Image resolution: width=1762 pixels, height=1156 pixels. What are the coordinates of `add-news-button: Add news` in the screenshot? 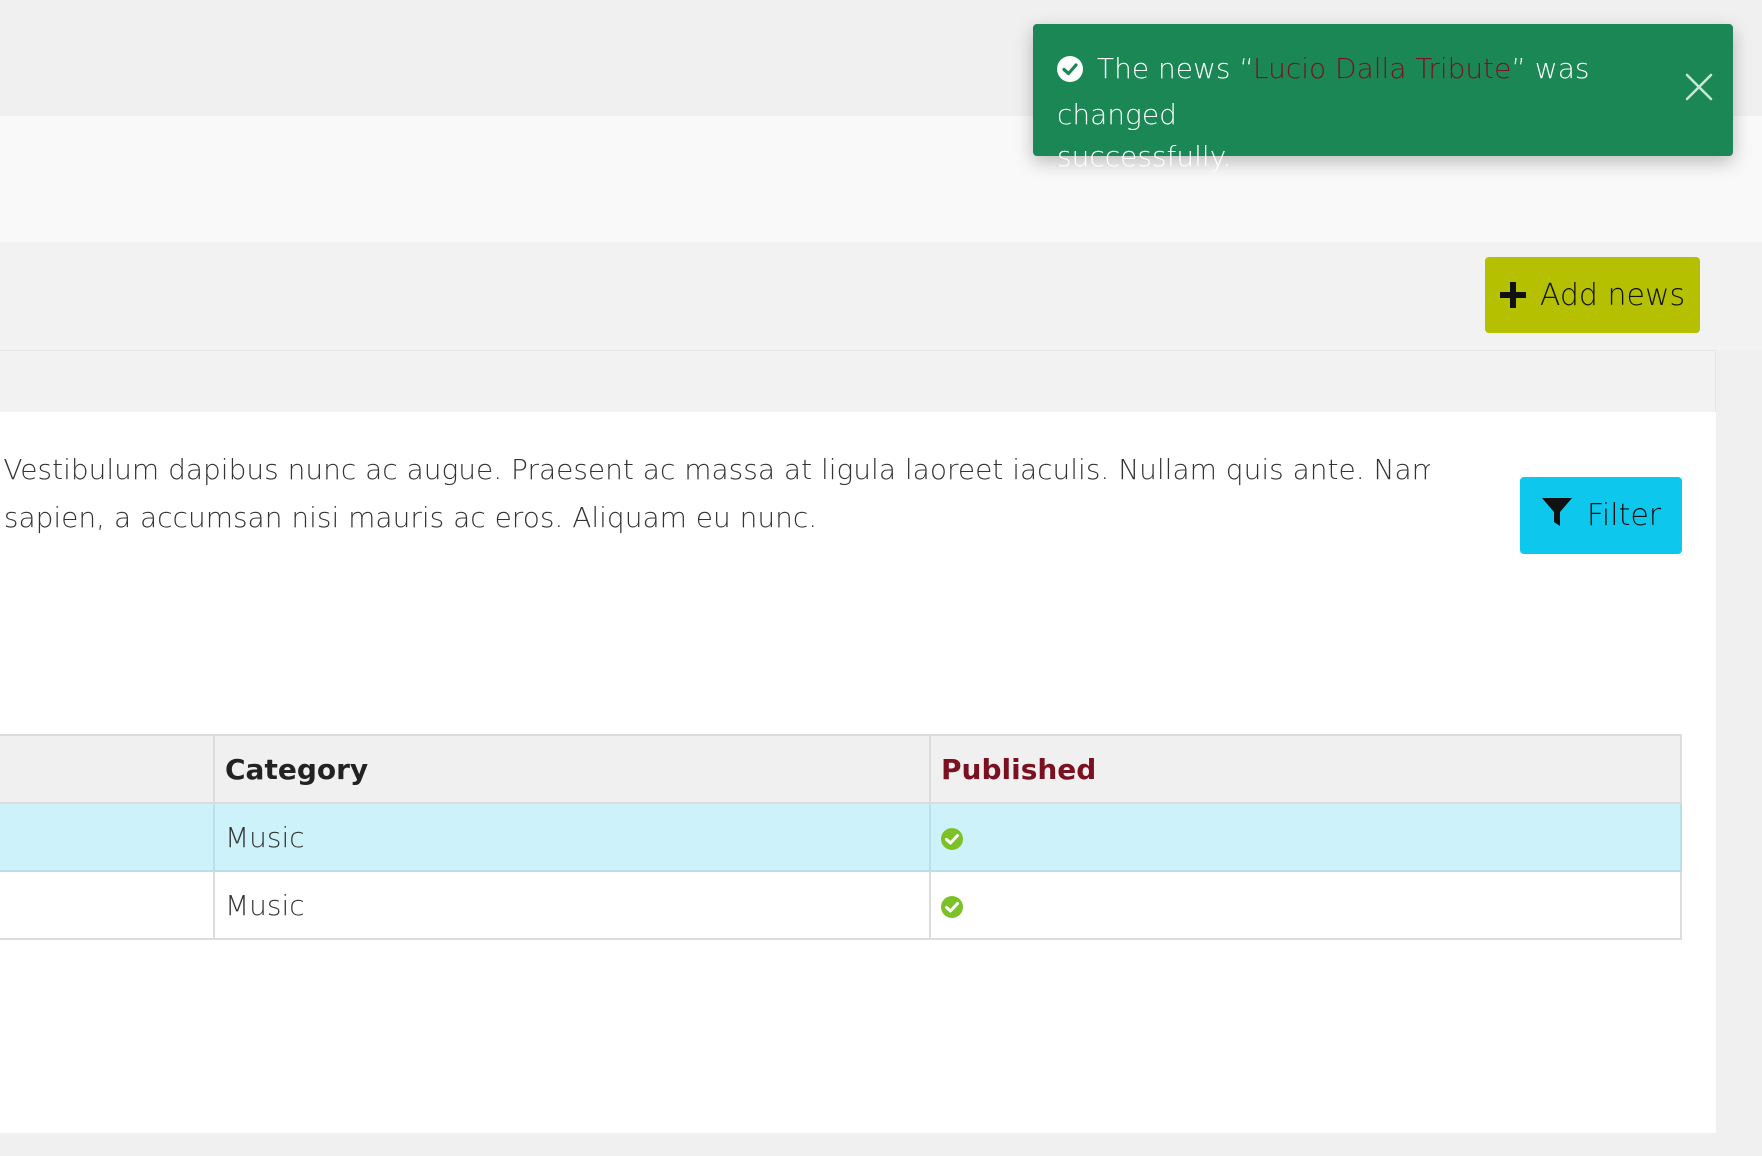 It's located at (1592, 295).